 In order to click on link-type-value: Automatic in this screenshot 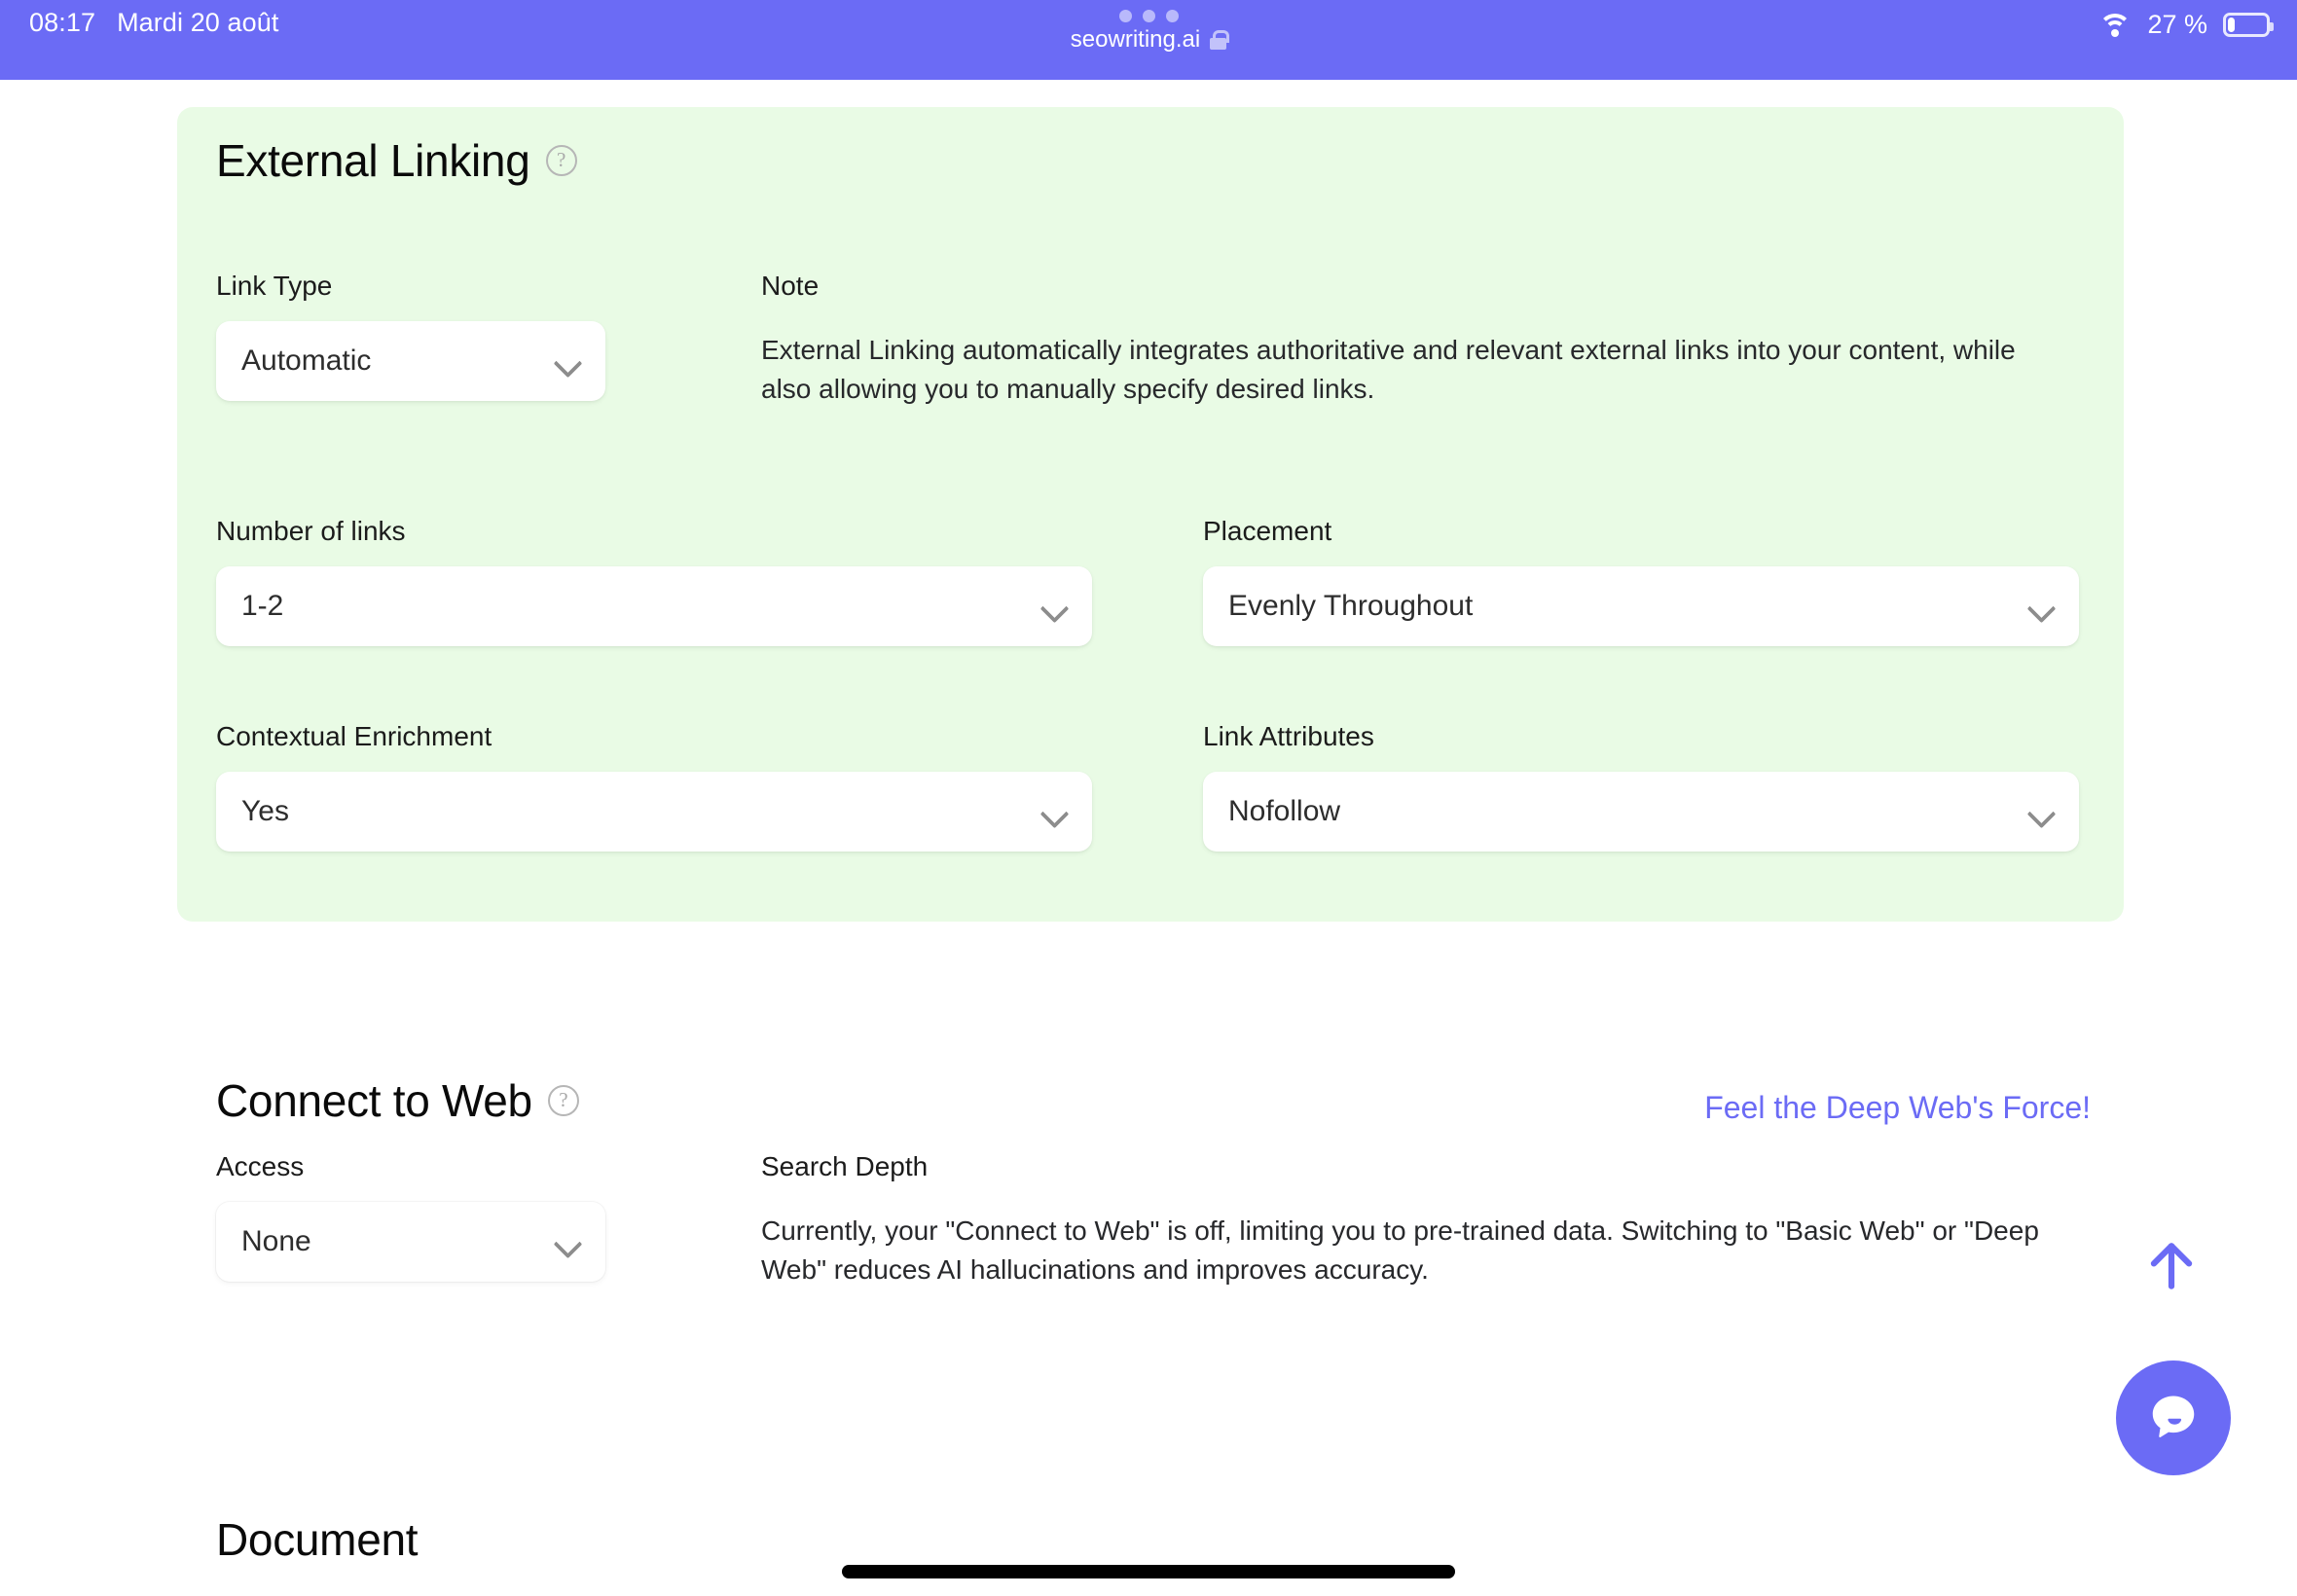, I will do `click(306, 361)`.